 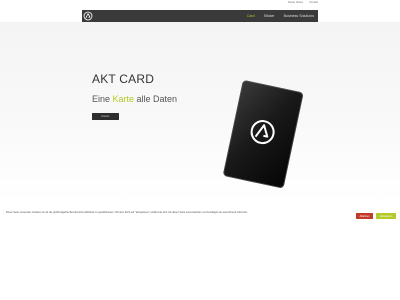 I want to click on hero-title: AKT CARD, so click(x=123, y=79).